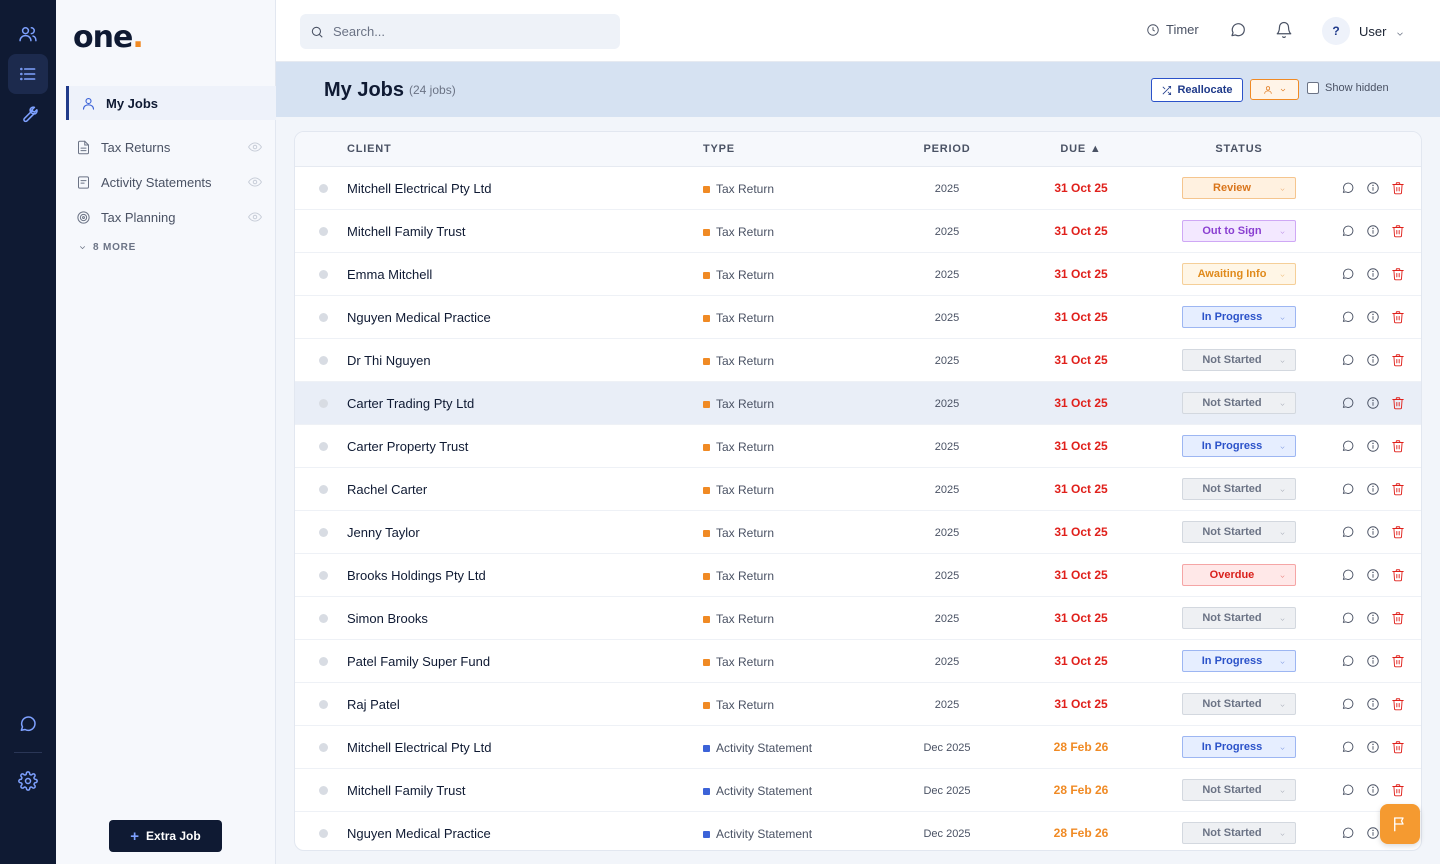  What do you see at coordinates (169, 182) in the screenshot?
I see `nav-item-activity-statements: Activity Statements` at bounding box center [169, 182].